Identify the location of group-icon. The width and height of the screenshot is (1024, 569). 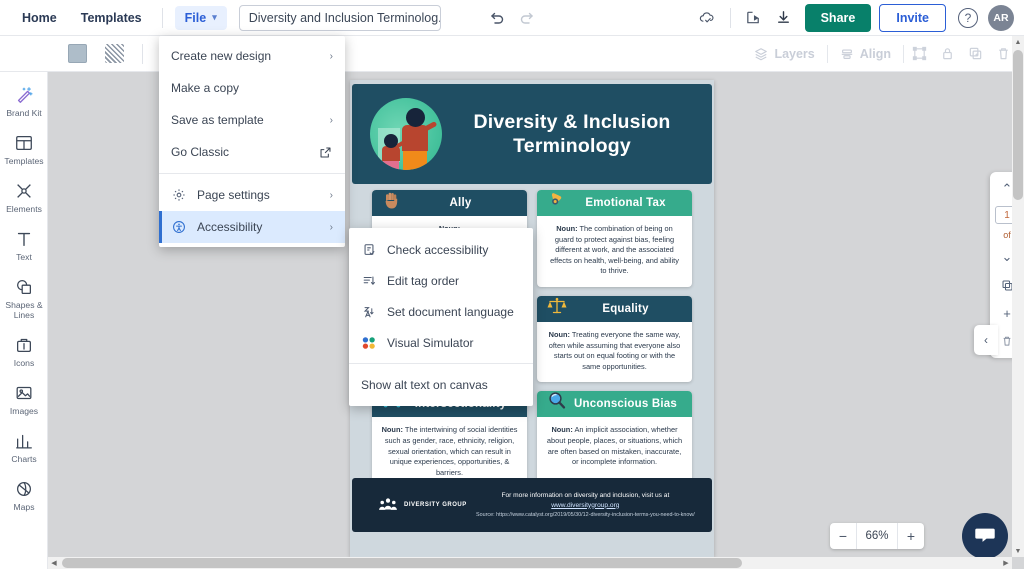
(919, 54).